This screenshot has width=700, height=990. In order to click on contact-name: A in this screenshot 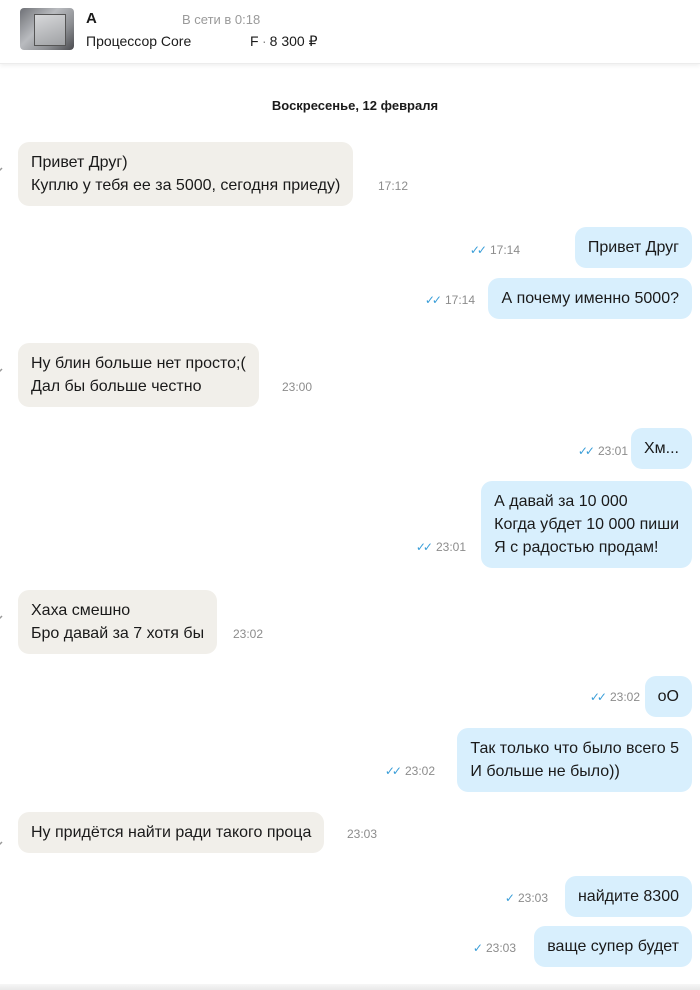, I will do `click(91, 18)`.